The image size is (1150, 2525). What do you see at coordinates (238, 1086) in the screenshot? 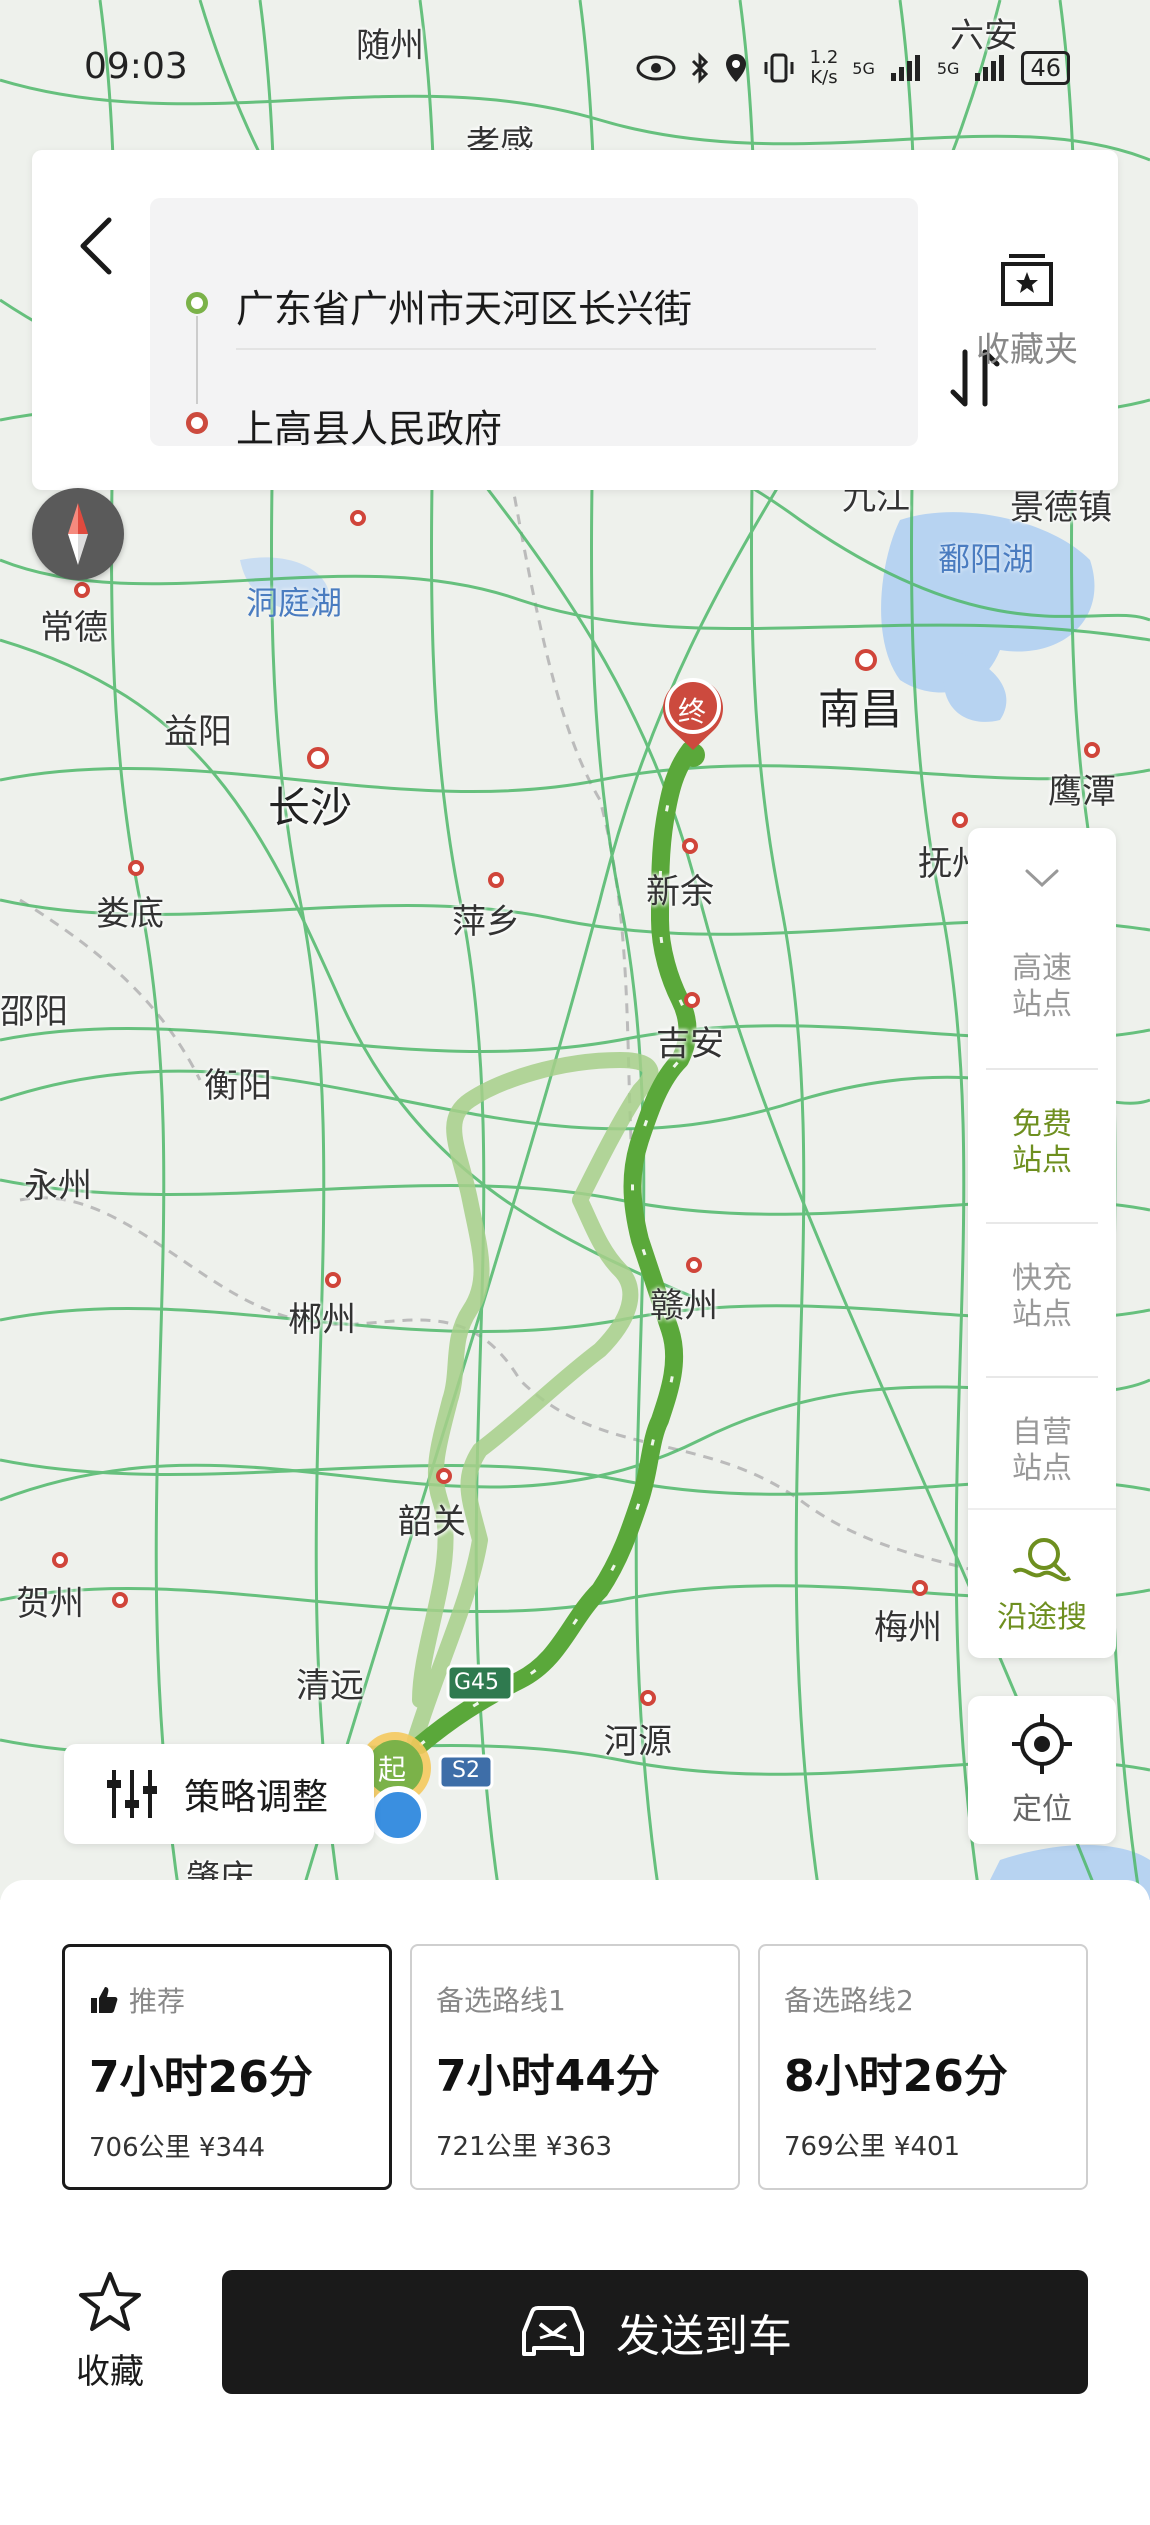
I see `city-label: 衡阳` at bounding box center [238, 1086].